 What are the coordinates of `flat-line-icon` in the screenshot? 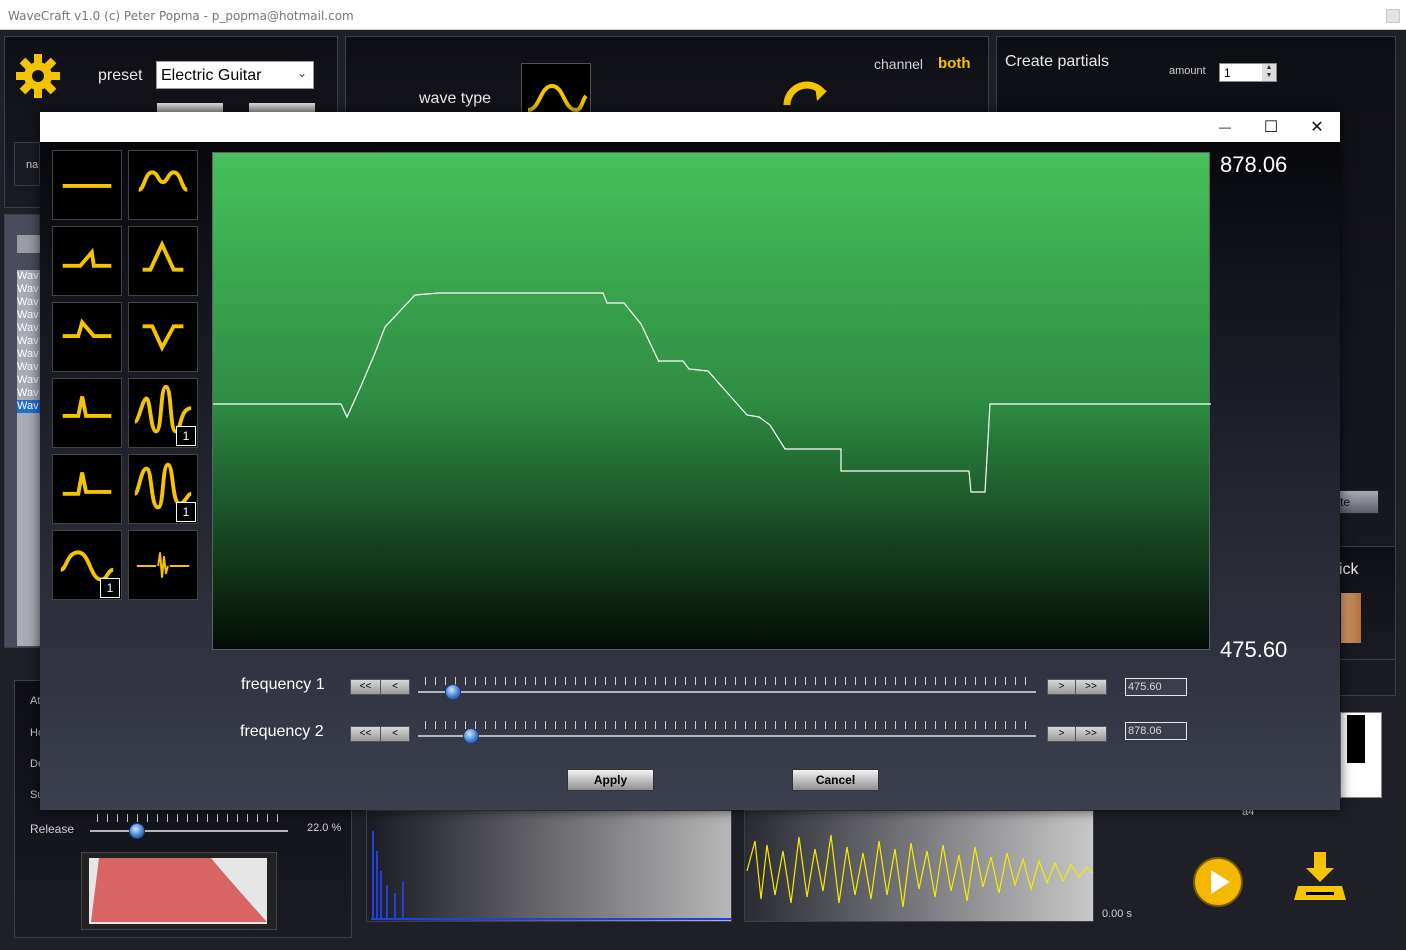 It's located at (87, 186).